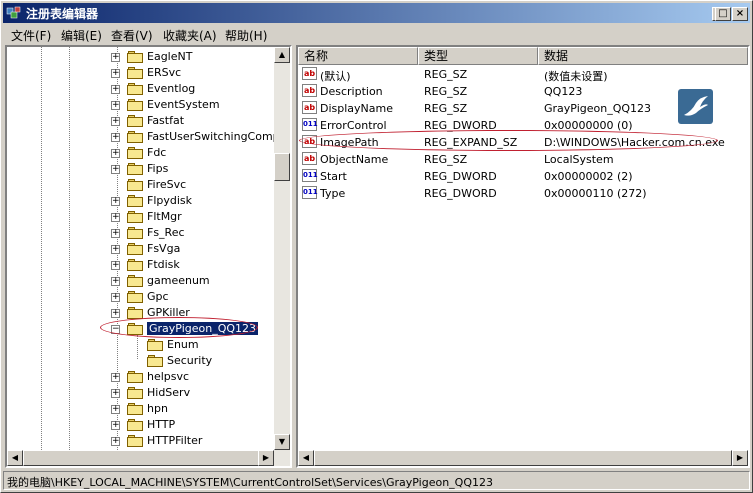 Image resolution: width=753 pixels, height=493 pixels. I want to click on value-row: ab ObjectName REG_SZ LocalSystem, so click(518, 159).